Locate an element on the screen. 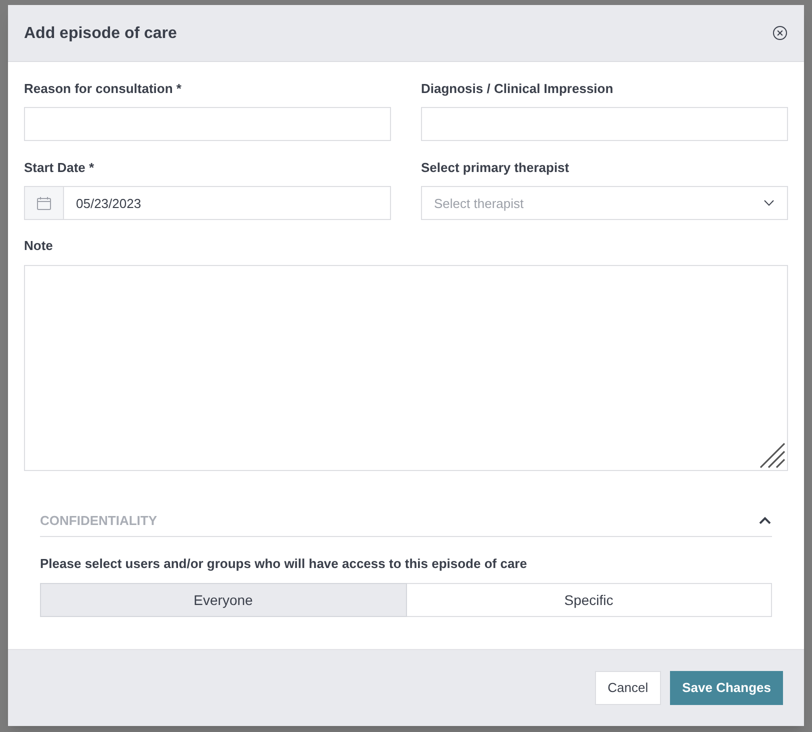 The height and width of the screenshot is (732, 812). calendar-button is located at coordinates (44, 203).